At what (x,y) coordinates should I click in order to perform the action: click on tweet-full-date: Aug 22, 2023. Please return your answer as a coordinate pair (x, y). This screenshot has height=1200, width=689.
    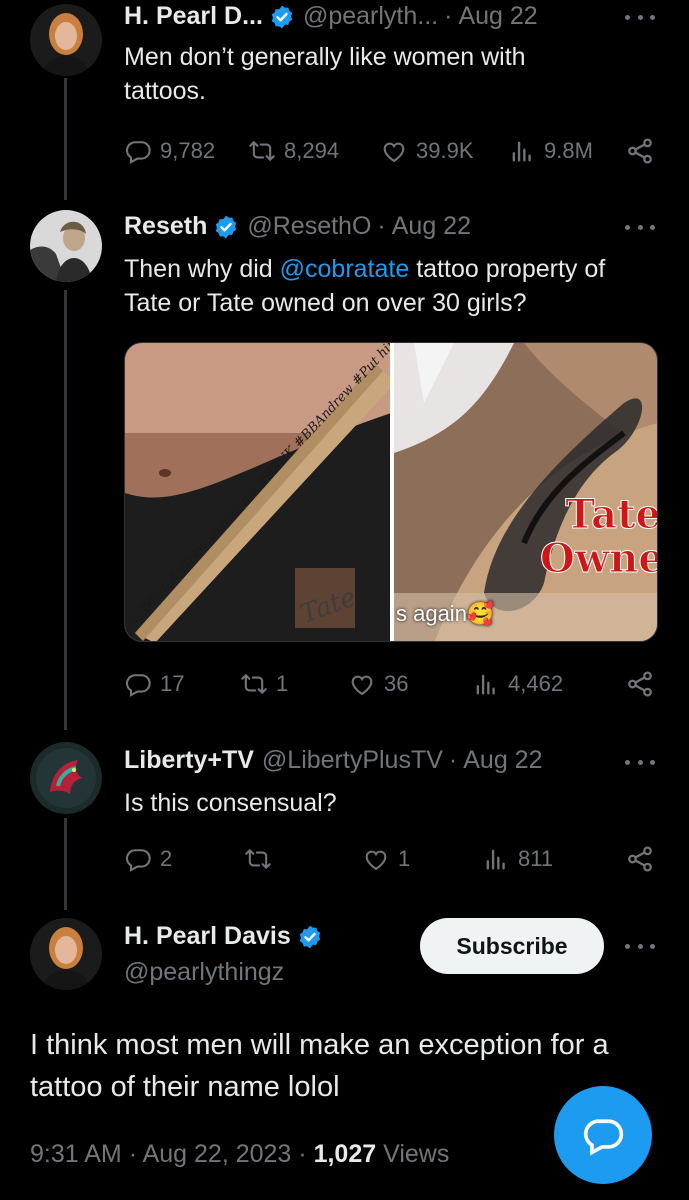
    Looking at the image, I should click on (217, 1154).